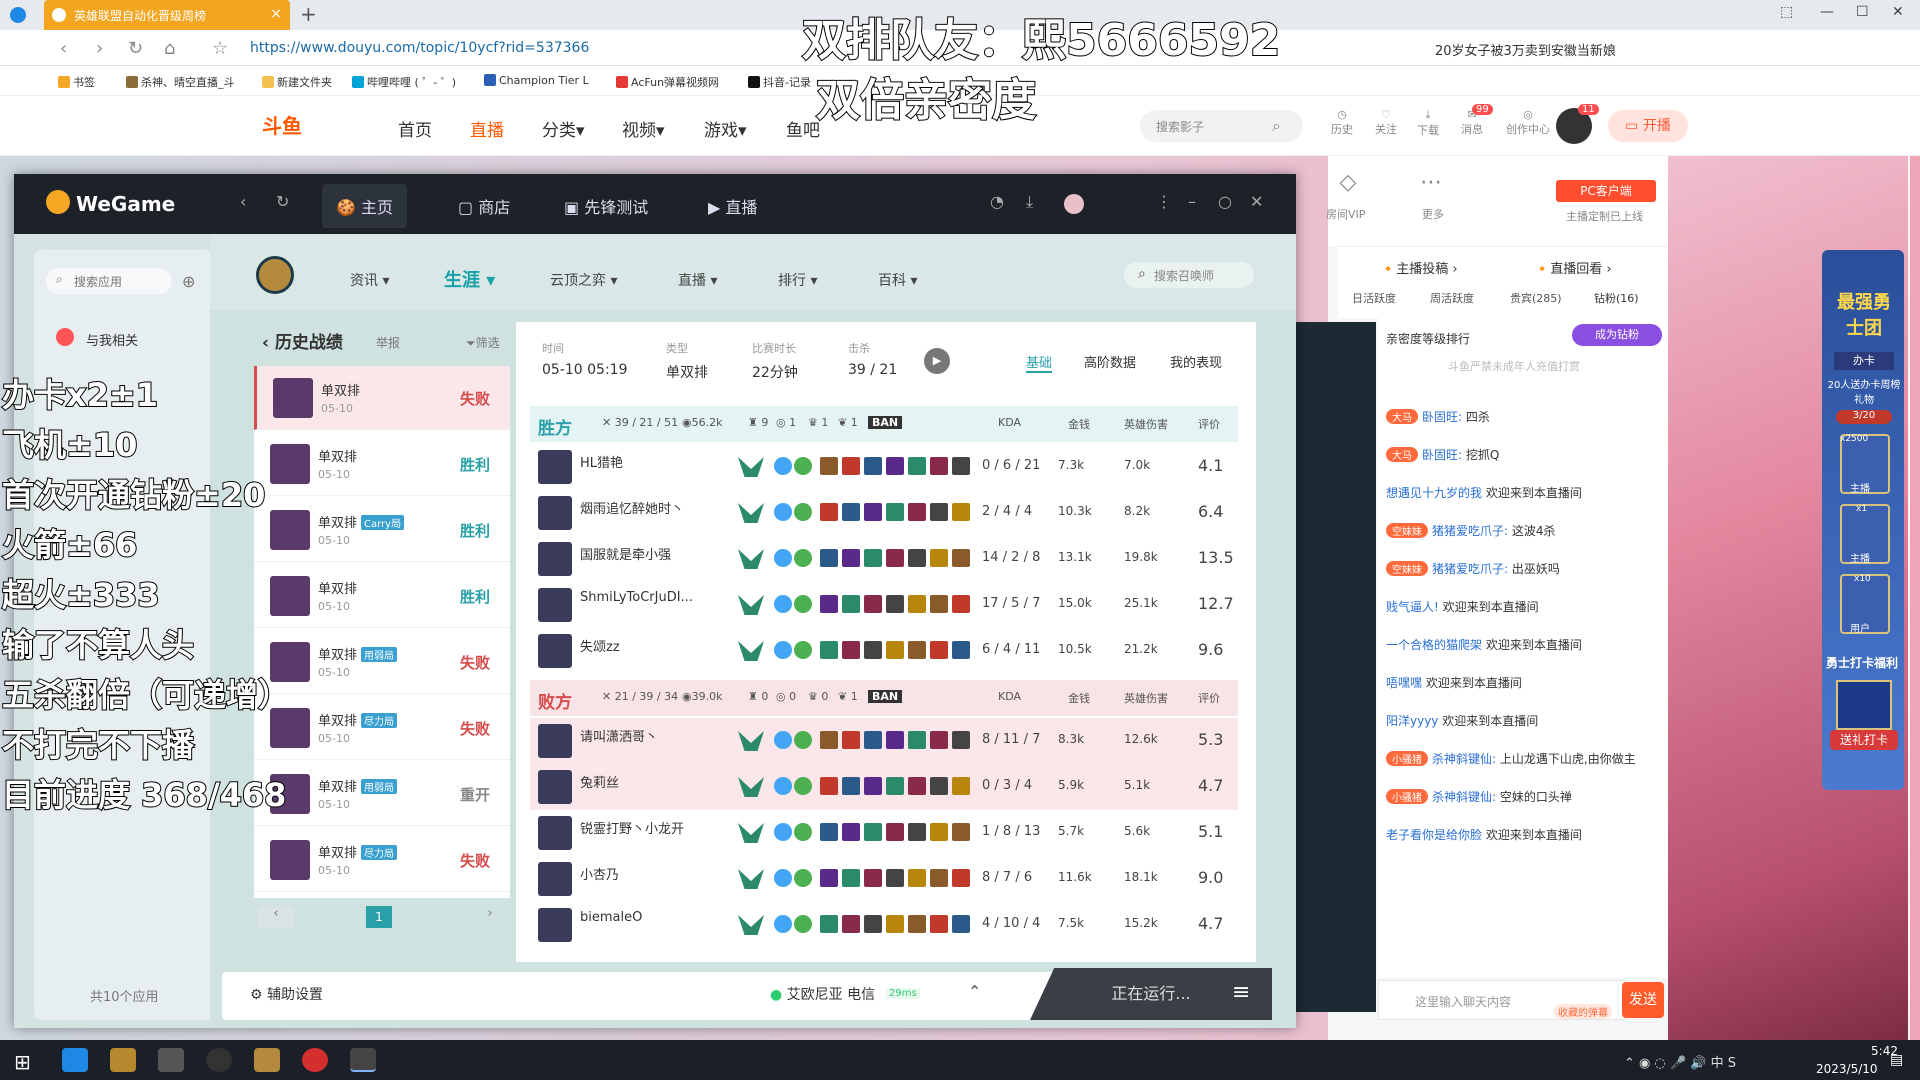 The image size is (1920, 1080). I want to click on player-row: biemaleO 4 / 10 / 4 7.5k 15.2k 4.7, so click(884, 925).